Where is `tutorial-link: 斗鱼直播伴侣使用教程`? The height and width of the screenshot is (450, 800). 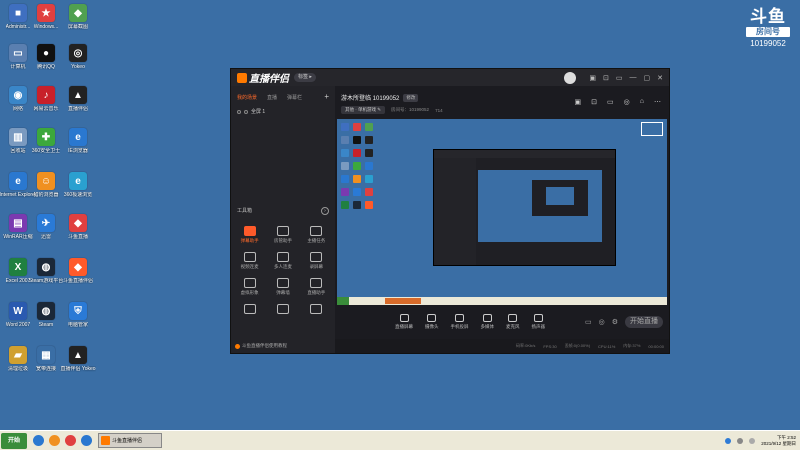 tutorial-link: 斗鱼直播伴侣使用教程 is located at coordinates (261, 346).